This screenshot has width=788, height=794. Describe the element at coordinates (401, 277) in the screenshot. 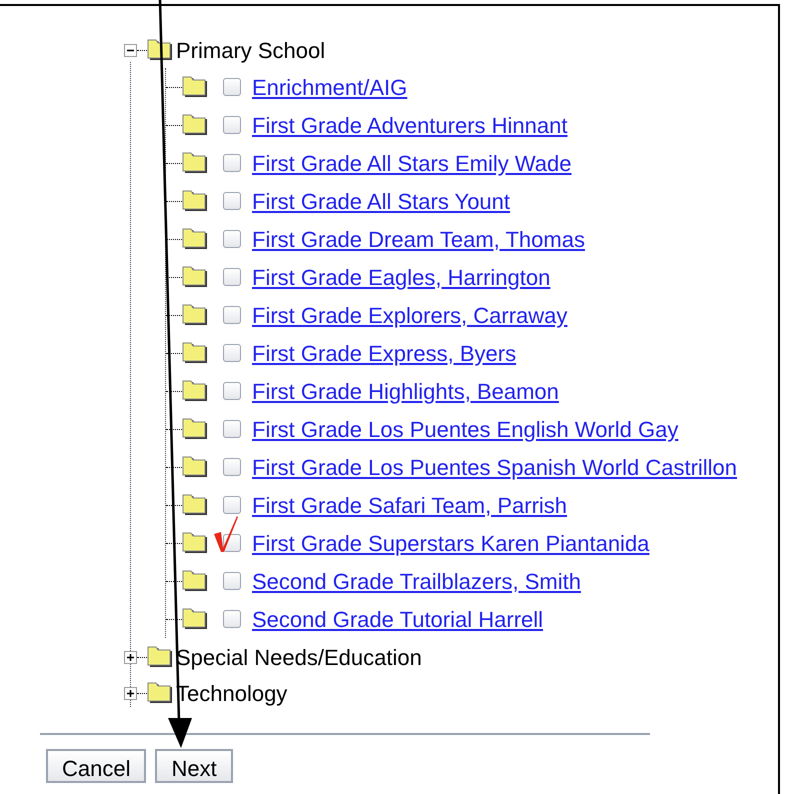

I see `class-link: First Grade Eagles, Harrington` at that location.